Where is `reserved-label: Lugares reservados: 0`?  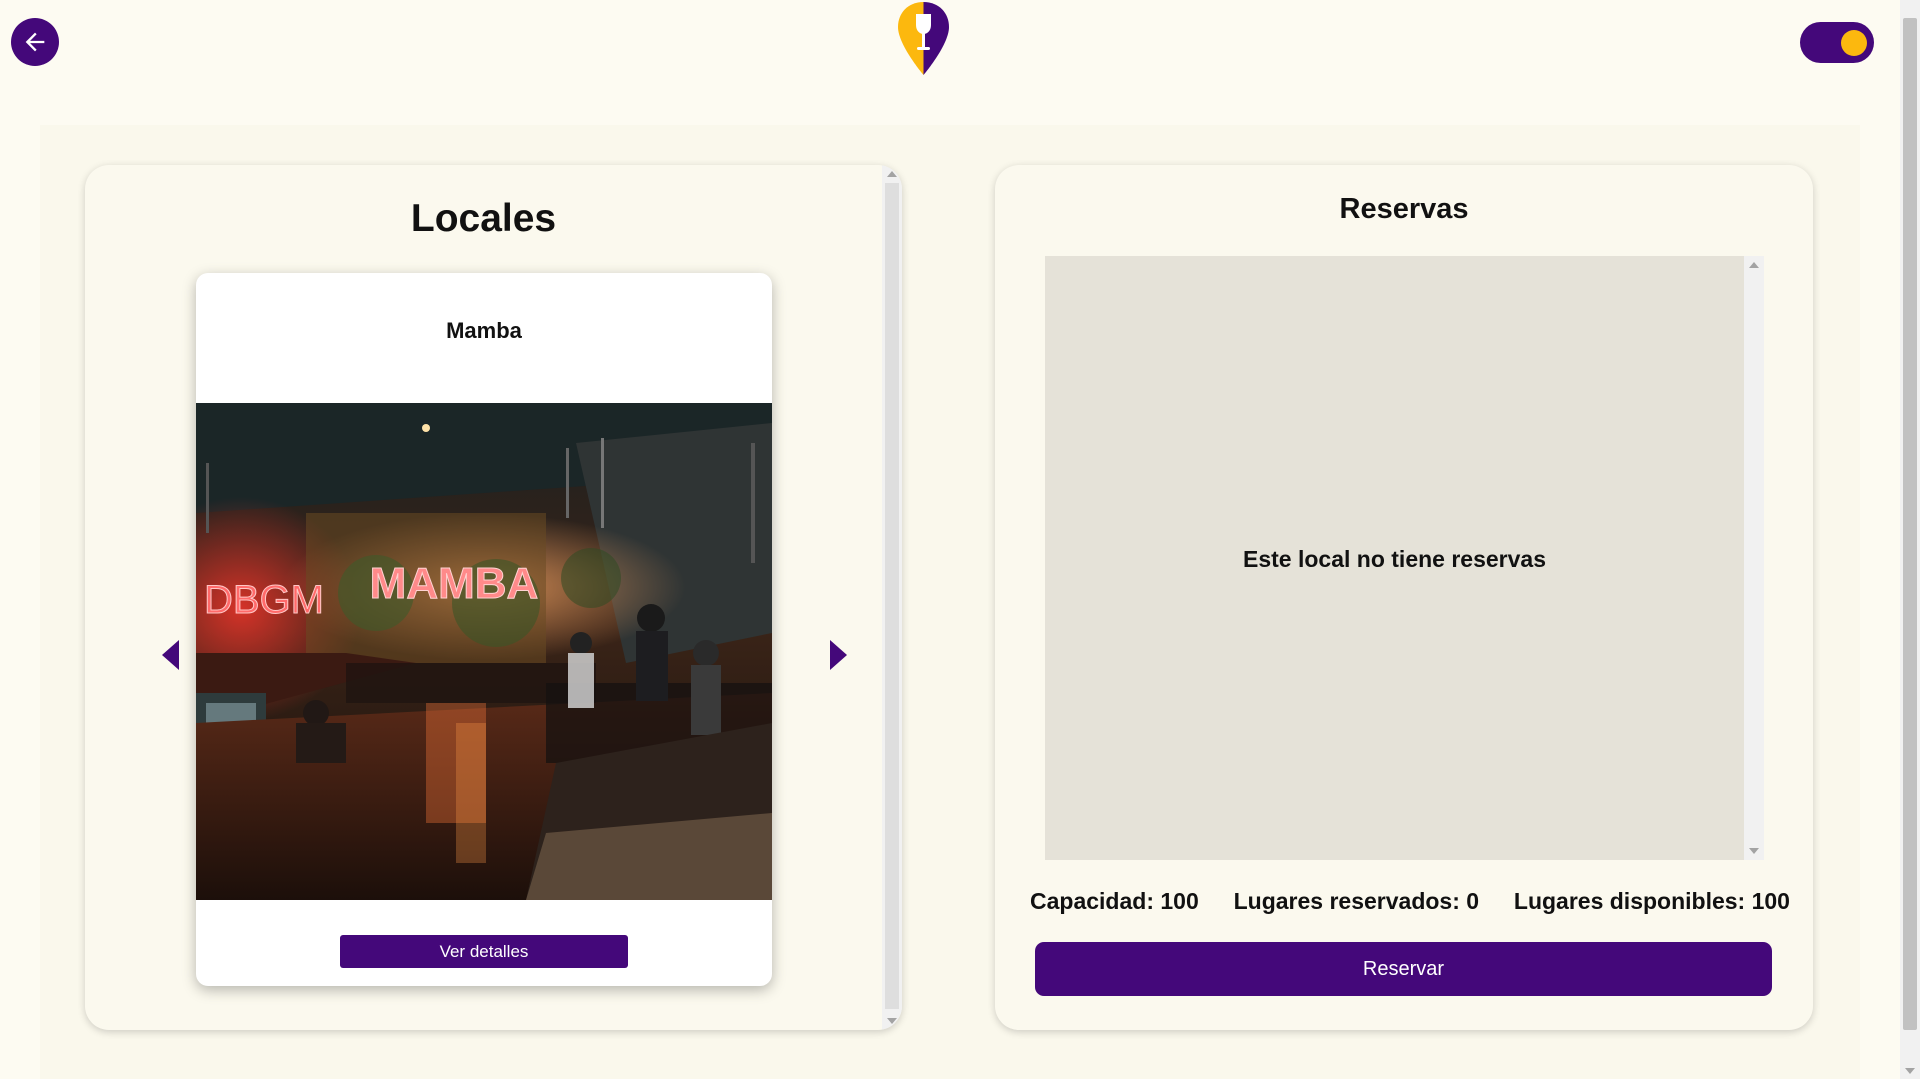
reserved-label: Lugares reservados: 0 is located at coordinates (1356, 901).